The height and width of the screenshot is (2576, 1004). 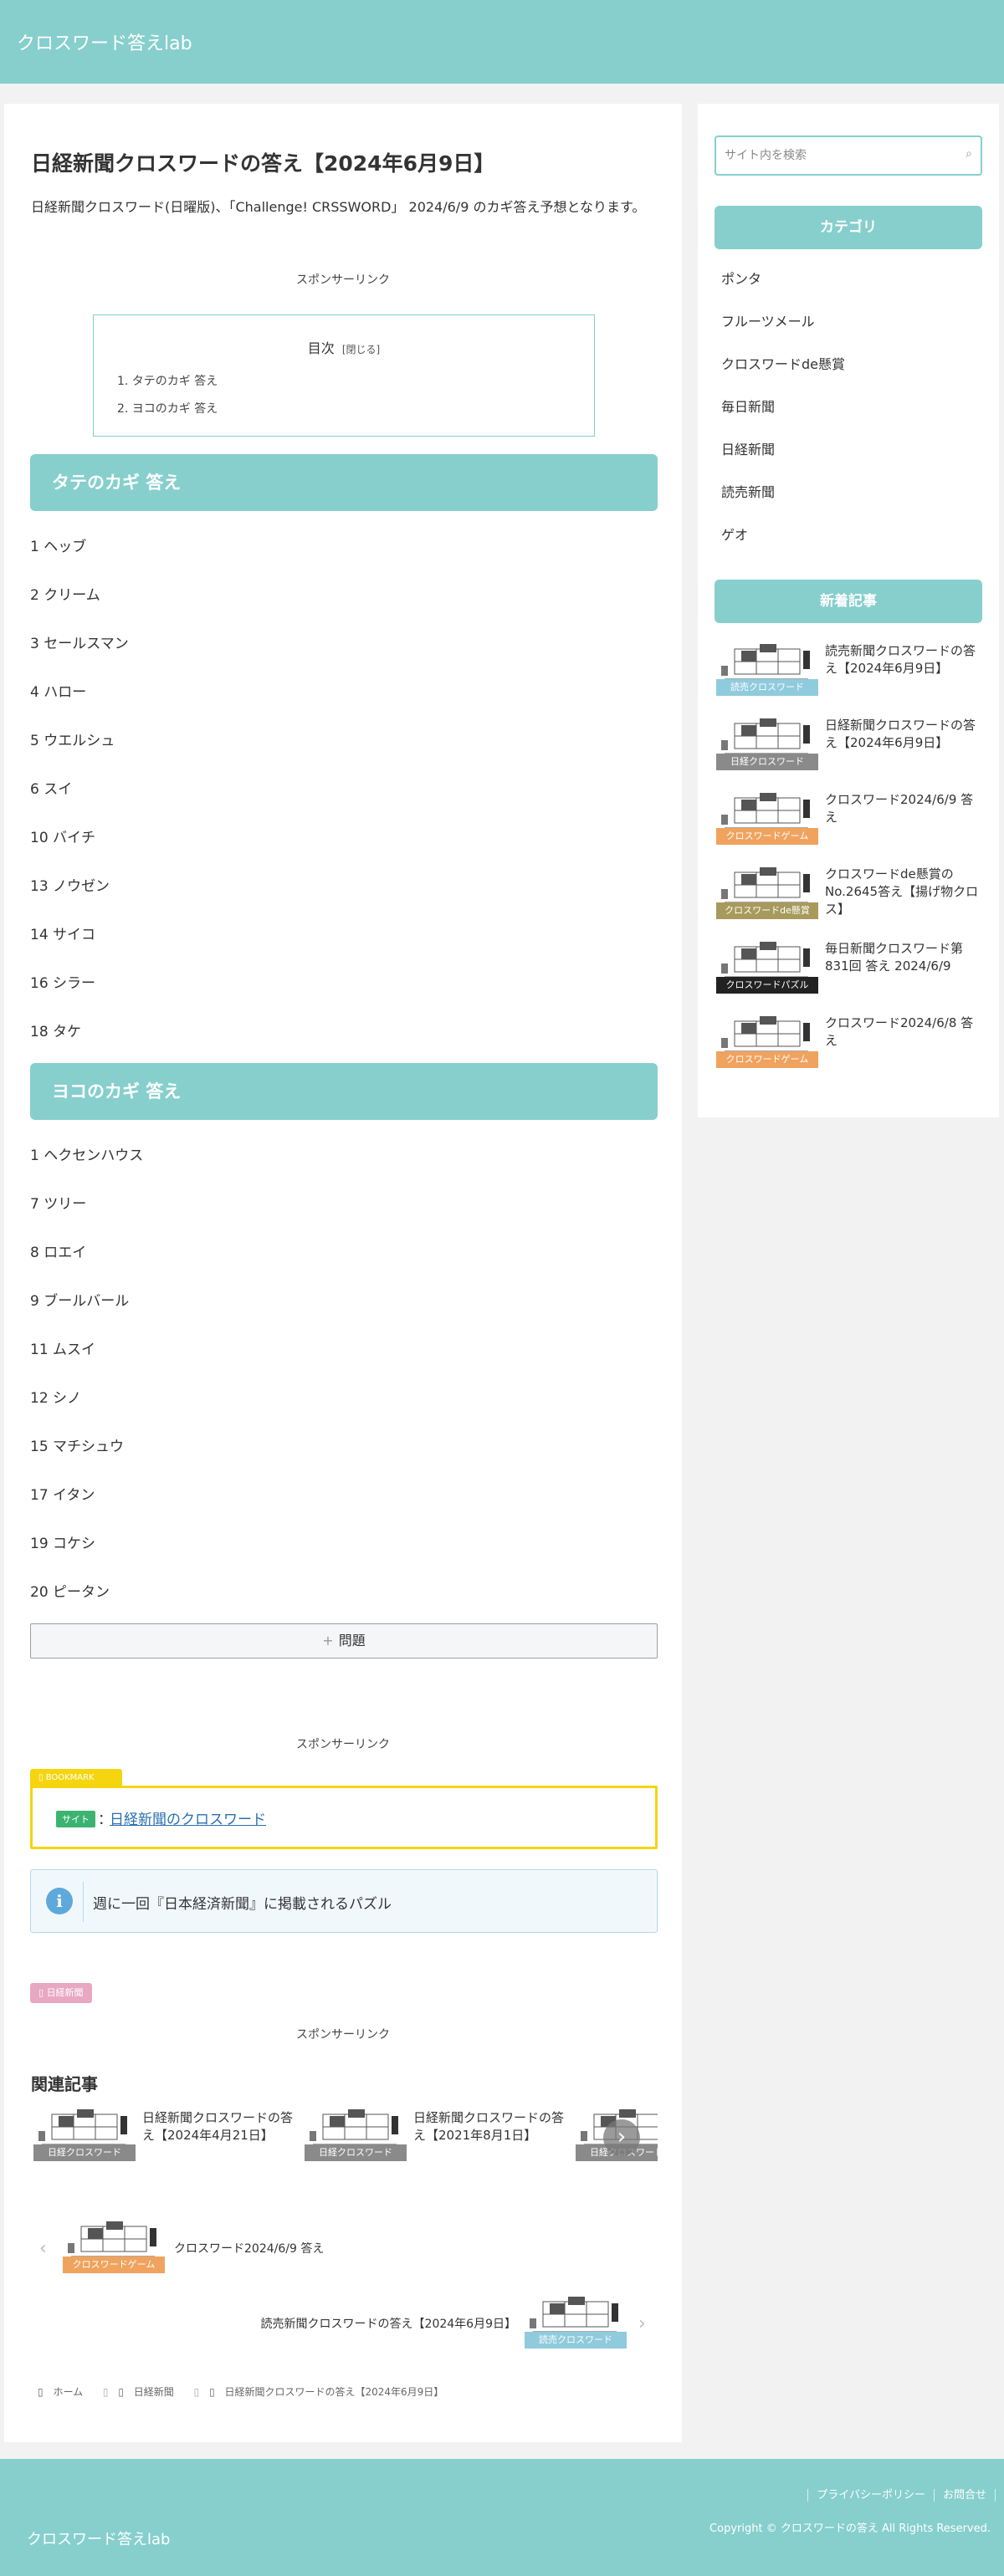 What do you see at coordinates (621, 2137) in the screenshot?
I see `carousel-next-button: ›` at bounding box center [621, 2137].